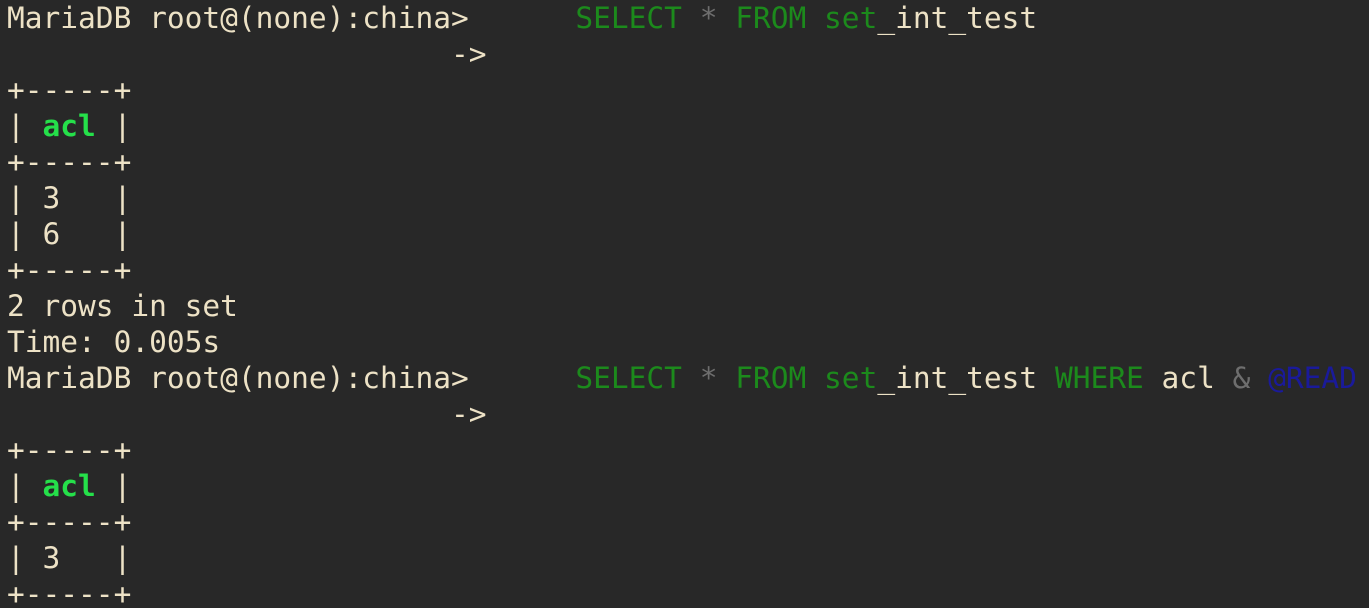  What do you see at coordinates (1241, 378) in the screenshot?
I see `sql-operator: &` at bounding box center [1241, 378].